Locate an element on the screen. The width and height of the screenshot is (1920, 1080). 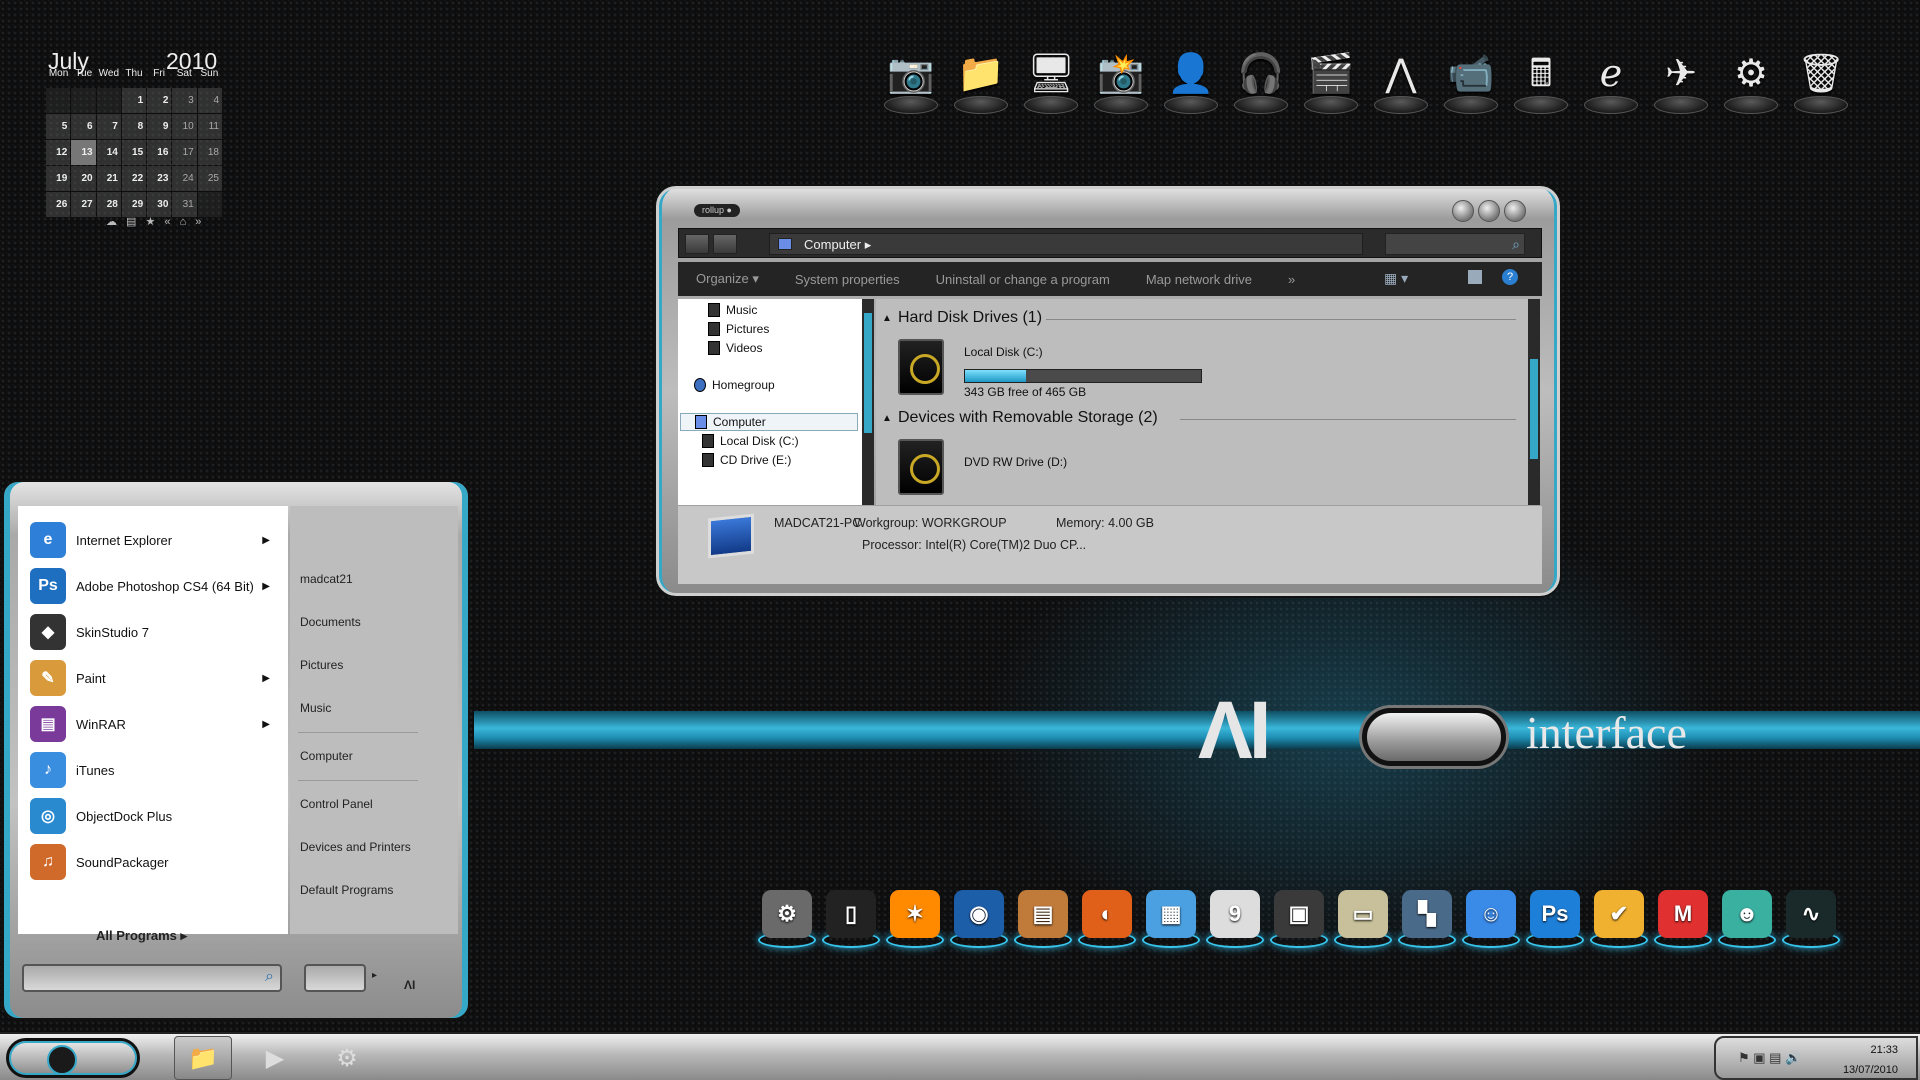
dock-item: ☺ is located at coordinates (1492, 919).